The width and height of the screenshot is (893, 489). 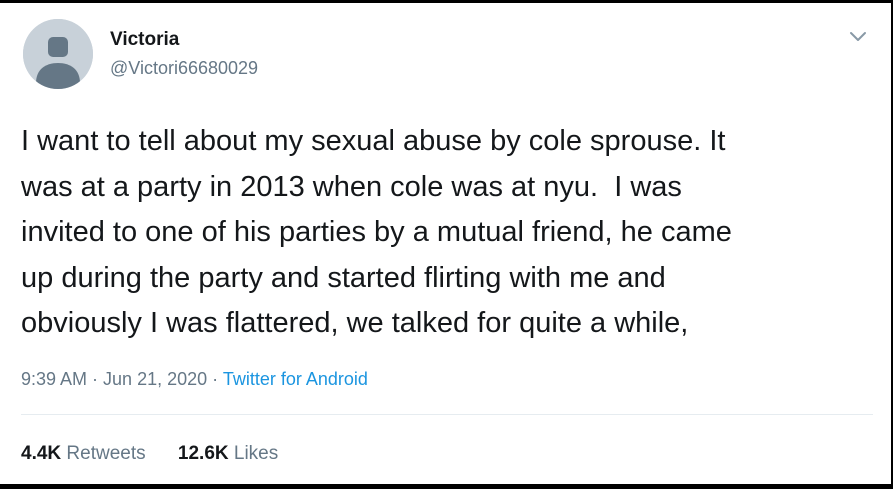 I want to click on avatar, so click(x=58, y=54).